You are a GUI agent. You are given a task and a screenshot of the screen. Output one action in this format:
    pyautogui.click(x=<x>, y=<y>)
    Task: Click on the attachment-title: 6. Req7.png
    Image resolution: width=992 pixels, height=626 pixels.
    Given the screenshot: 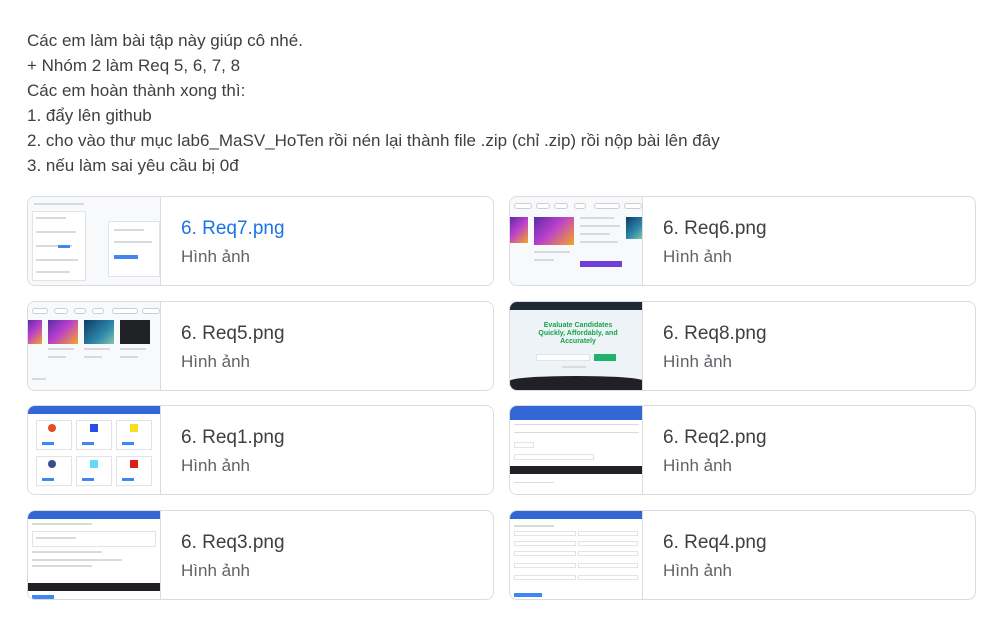 What is the action you would take?
    pyautogui.click(x=233, y=229)
    